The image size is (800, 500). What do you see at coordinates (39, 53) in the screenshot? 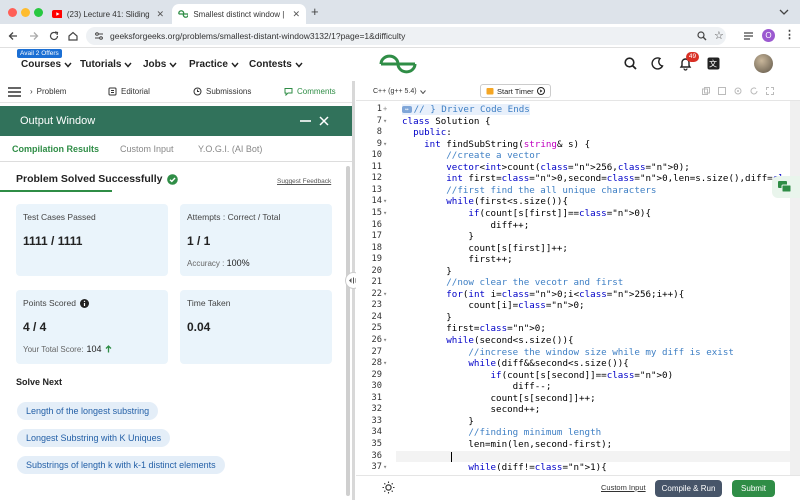
I see `offer-badge: Avail 2 Offers` at bounding box center [39, 53].